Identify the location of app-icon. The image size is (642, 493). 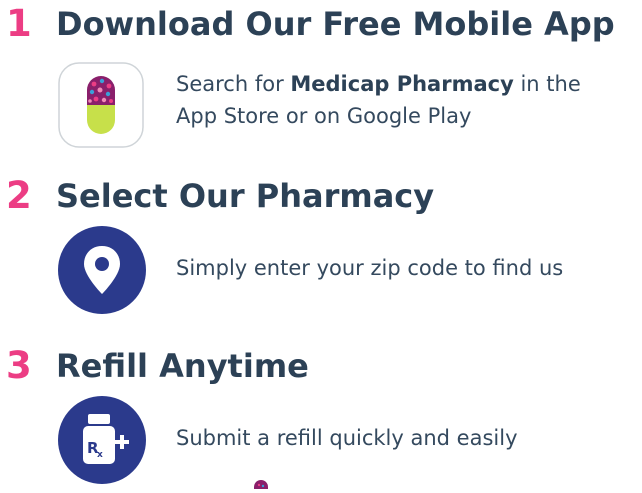
(101, 105).